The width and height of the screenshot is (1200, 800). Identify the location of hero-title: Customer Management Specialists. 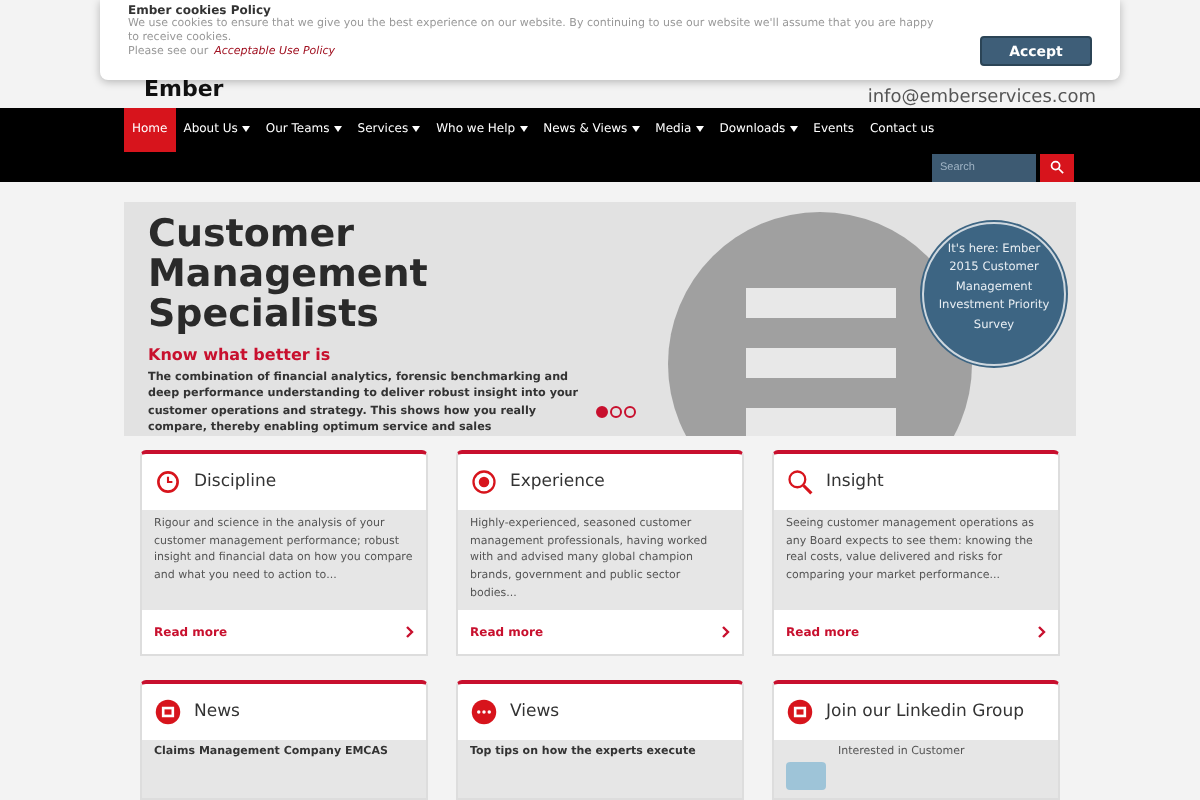
(289, 273).